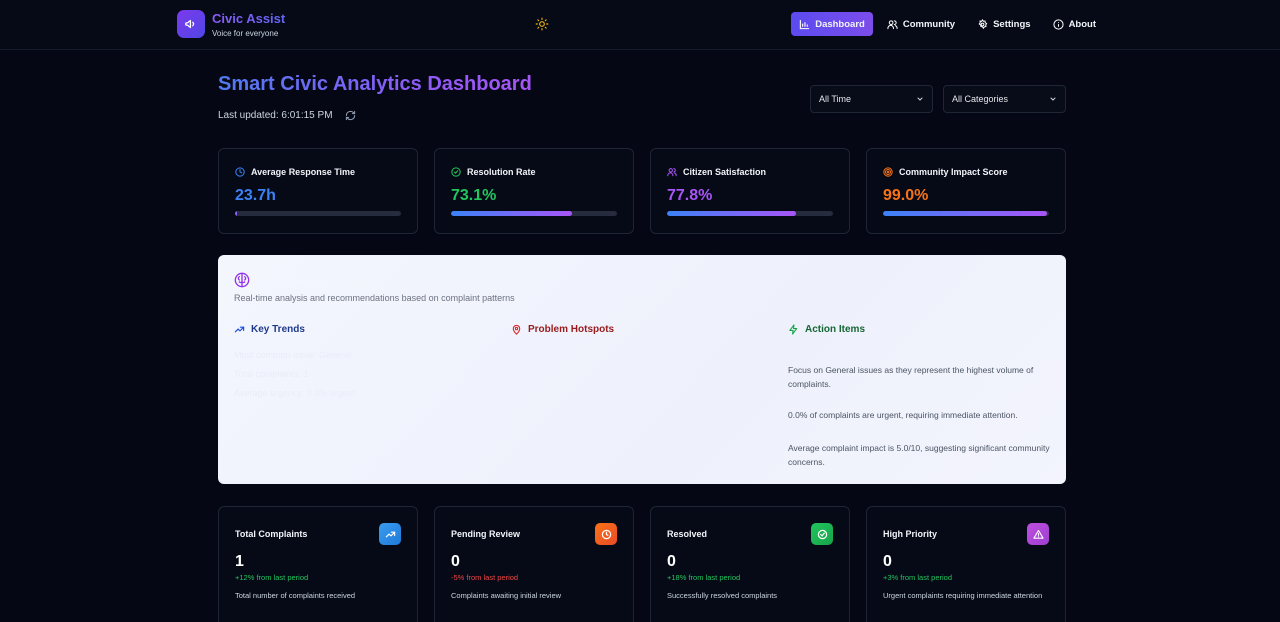 The height and width of the screenshot is (622, 1280). I want to click on brand-title: Civic Assist, so click(249, 18).